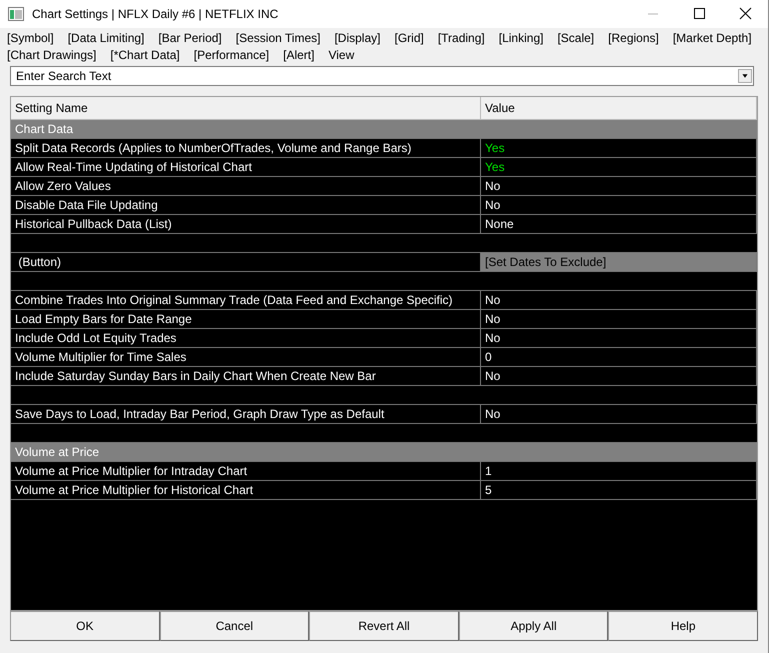  I want to click on setting-value: 5, so click(488, 490).